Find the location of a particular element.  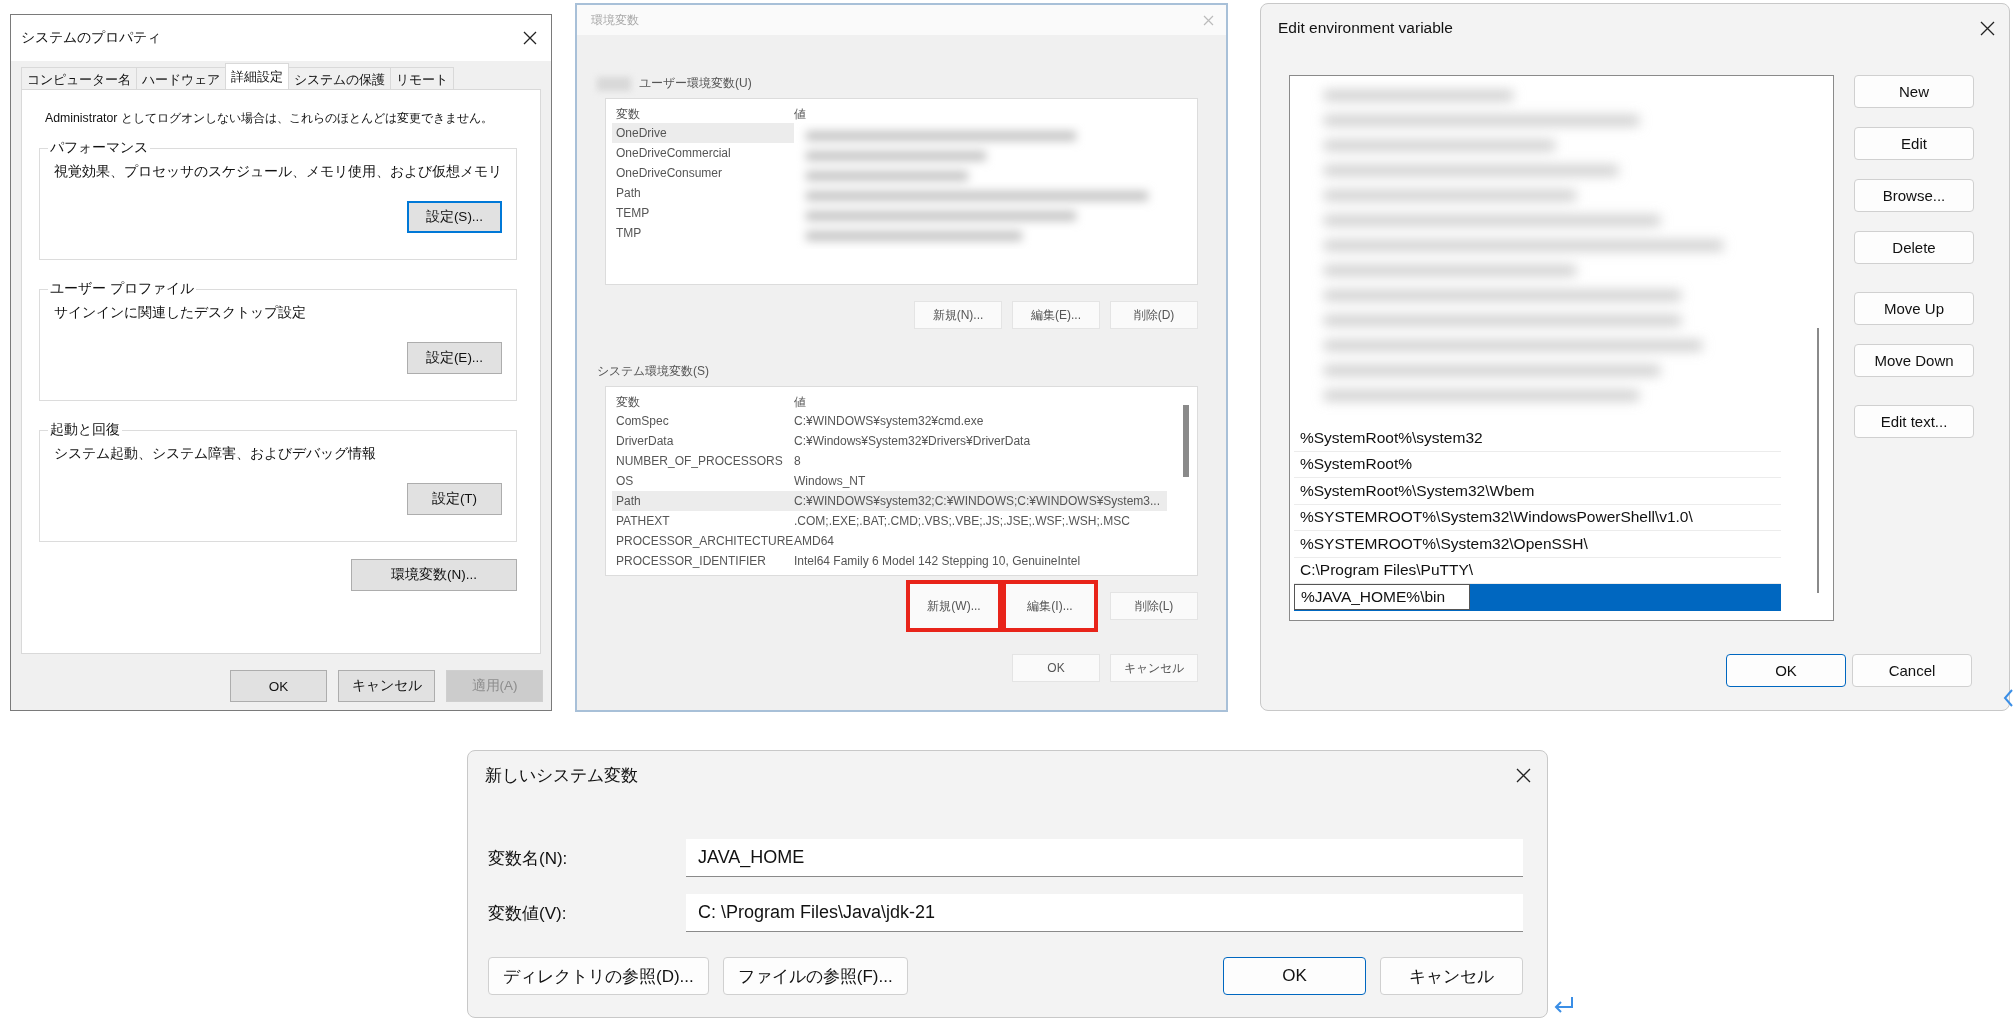

group-title: 起動と回復 is located at coordinates (85, 430).